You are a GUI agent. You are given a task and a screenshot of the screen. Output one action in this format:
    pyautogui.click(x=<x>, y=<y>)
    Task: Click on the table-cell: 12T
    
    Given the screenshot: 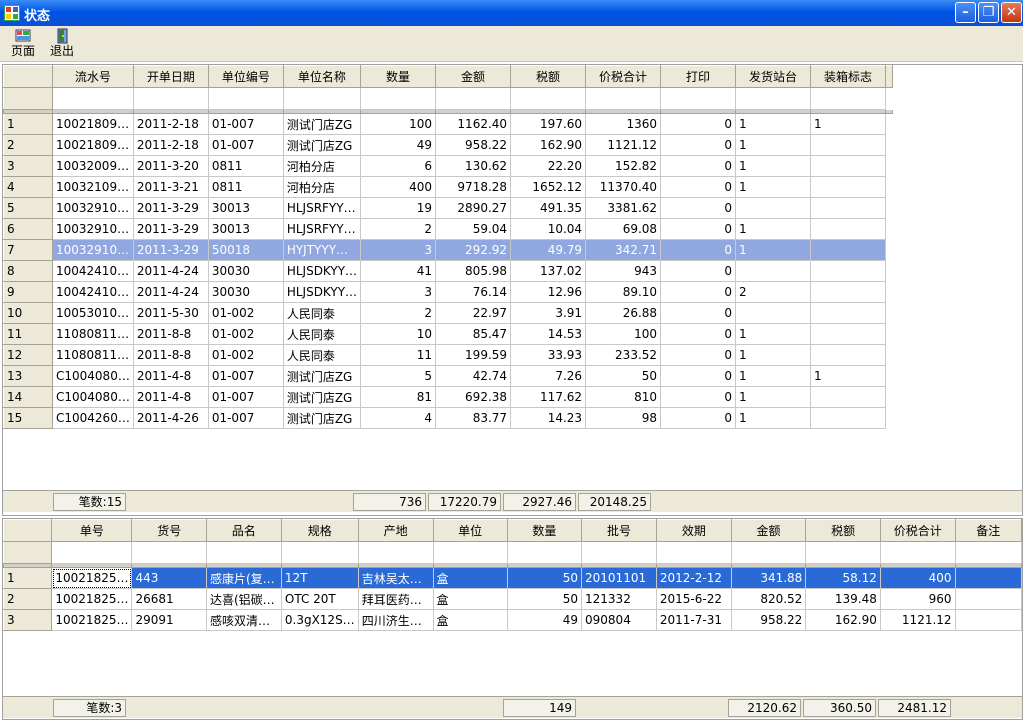 What is the action you would take?
    pyautogui.click(x=319, y=578)
    